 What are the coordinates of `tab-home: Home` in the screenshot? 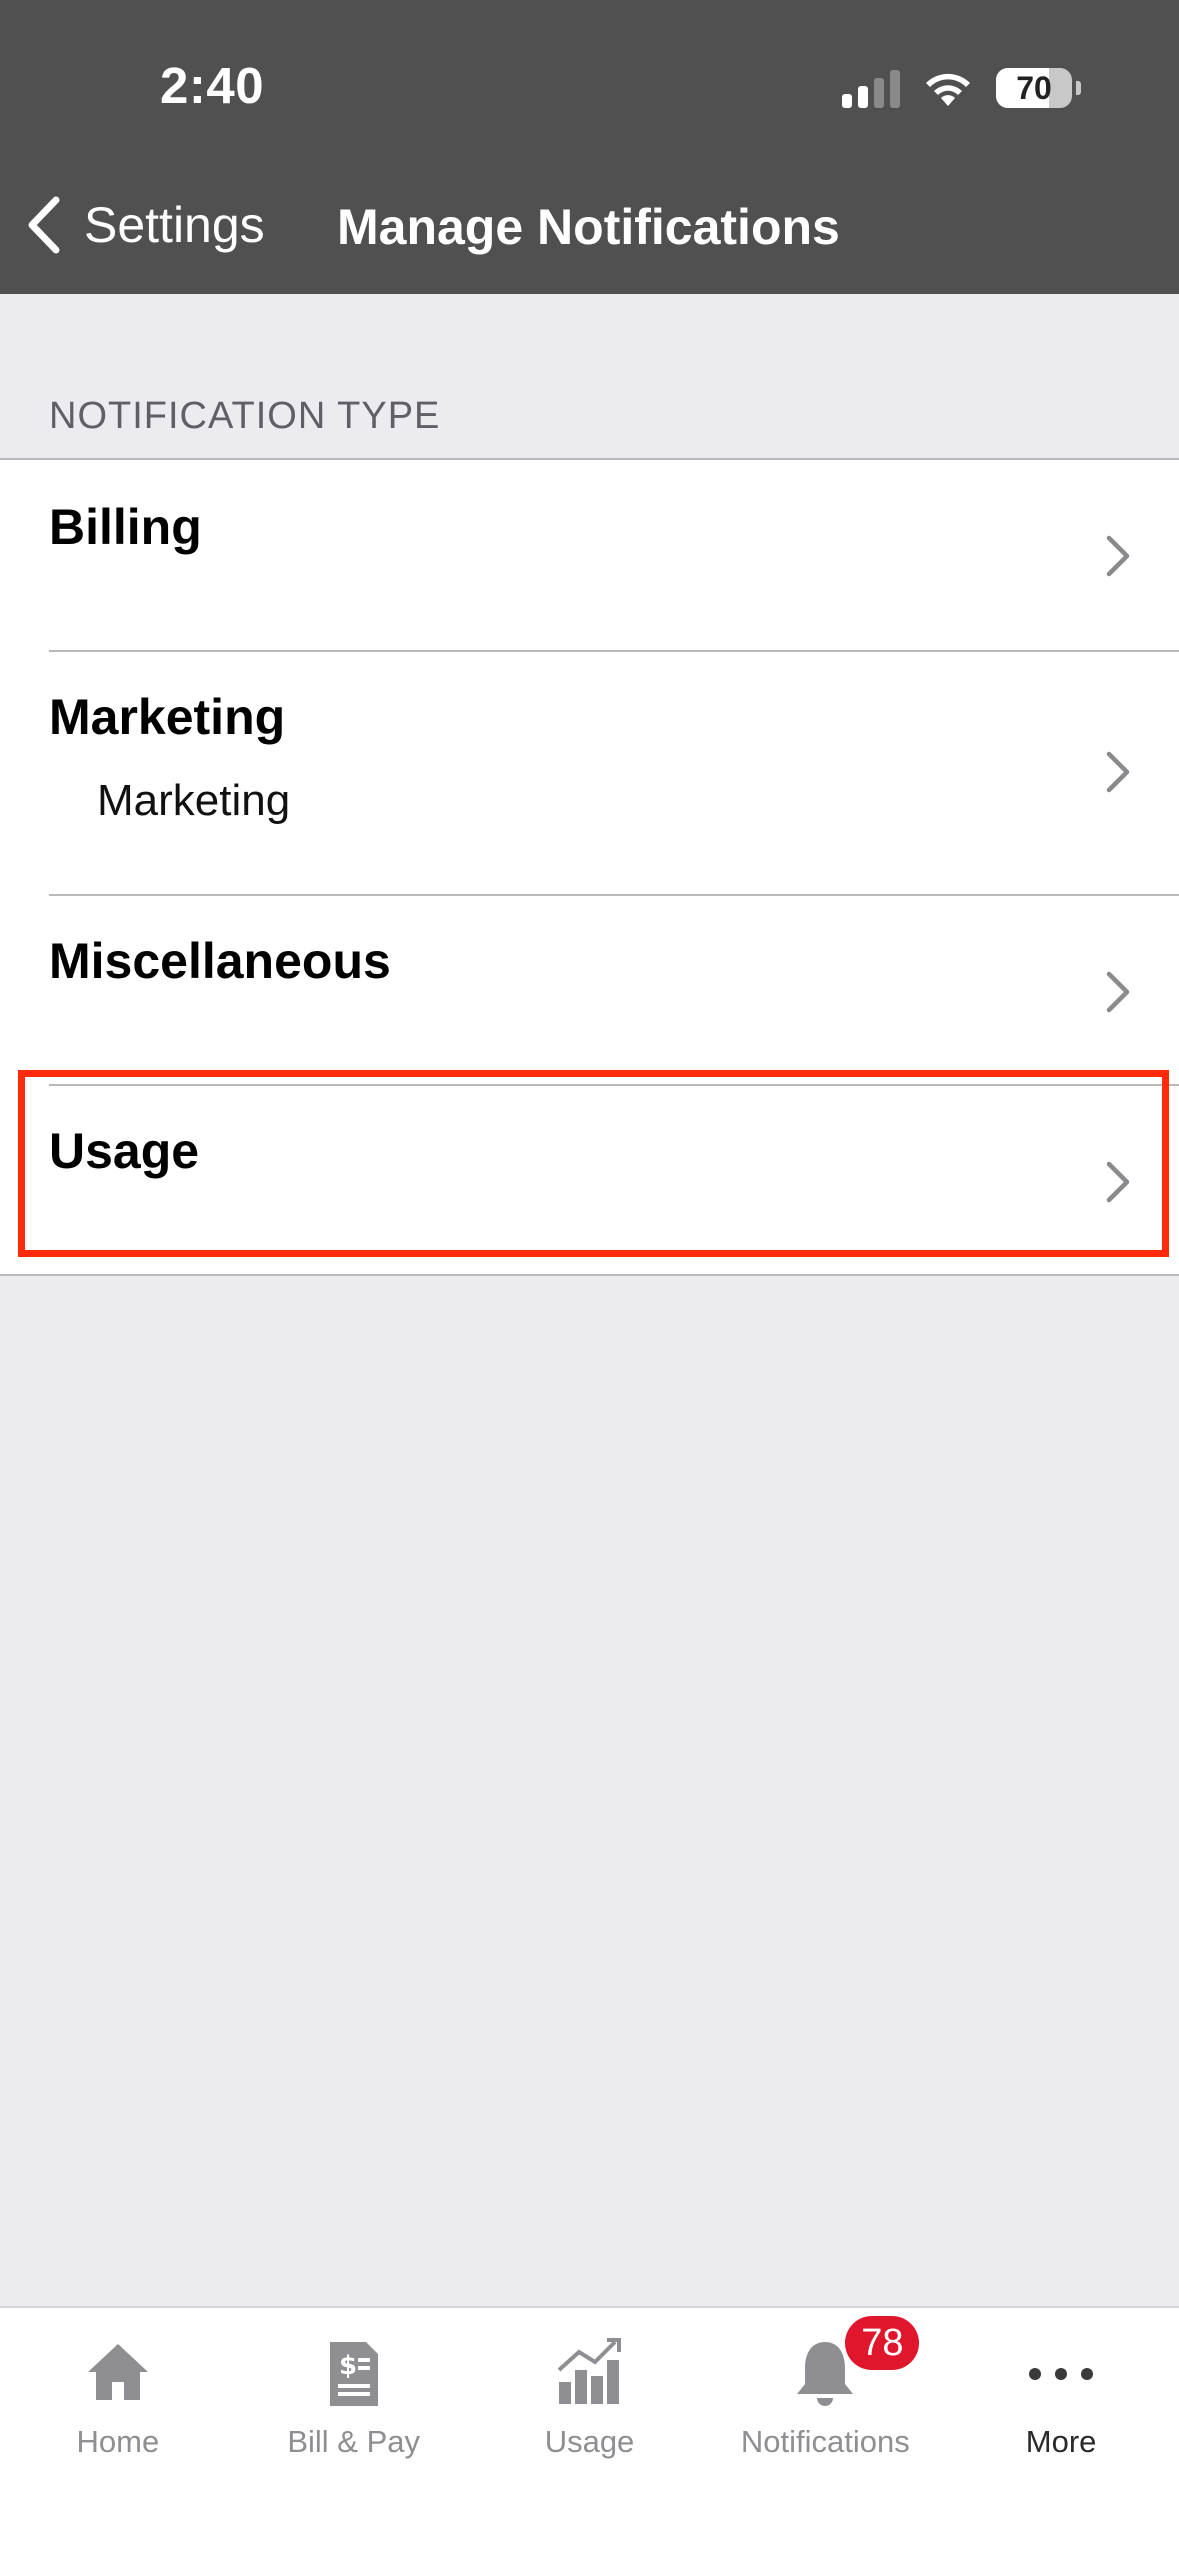 It's located at (118, 2432).